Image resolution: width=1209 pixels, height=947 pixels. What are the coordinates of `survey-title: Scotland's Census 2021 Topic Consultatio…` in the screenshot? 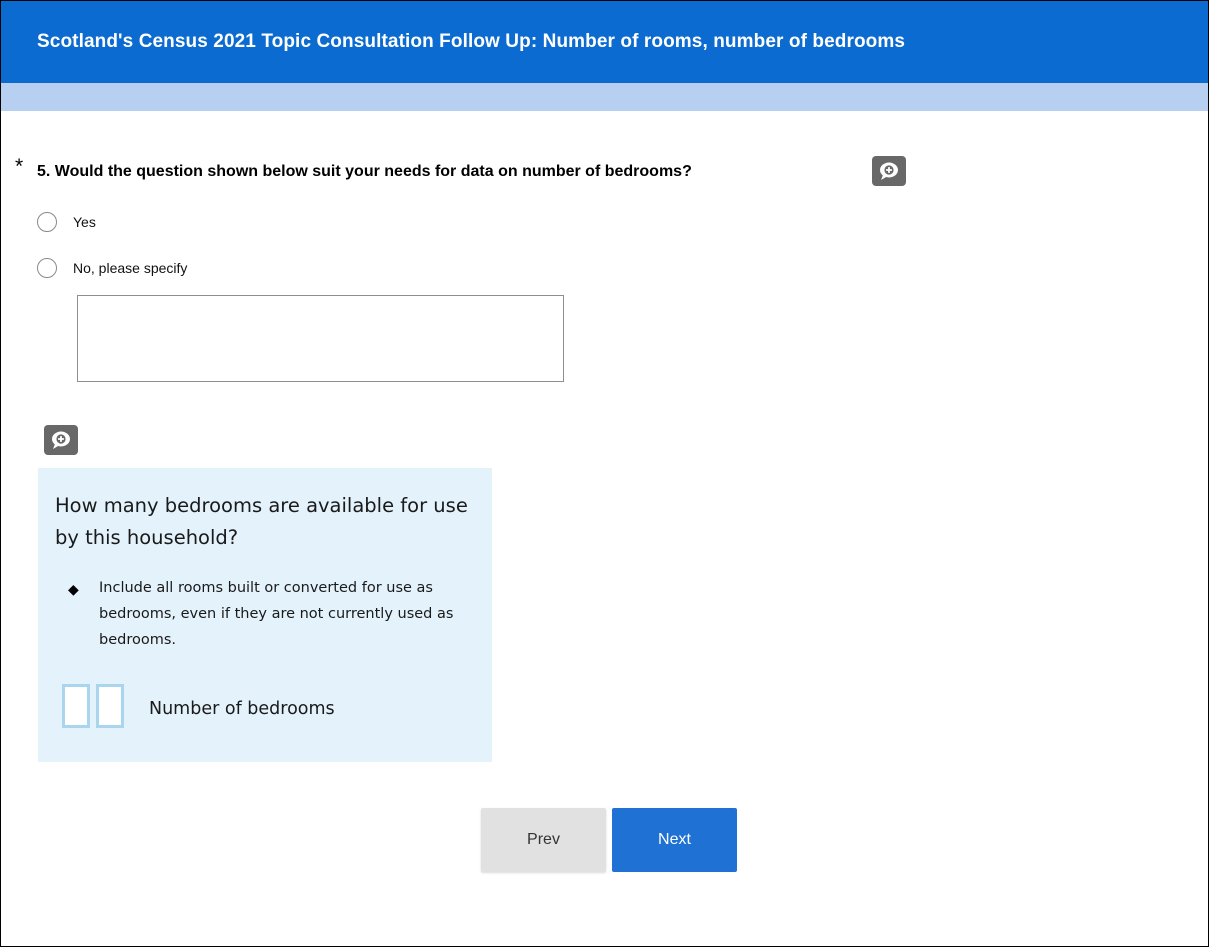 It's located at (471, 41).